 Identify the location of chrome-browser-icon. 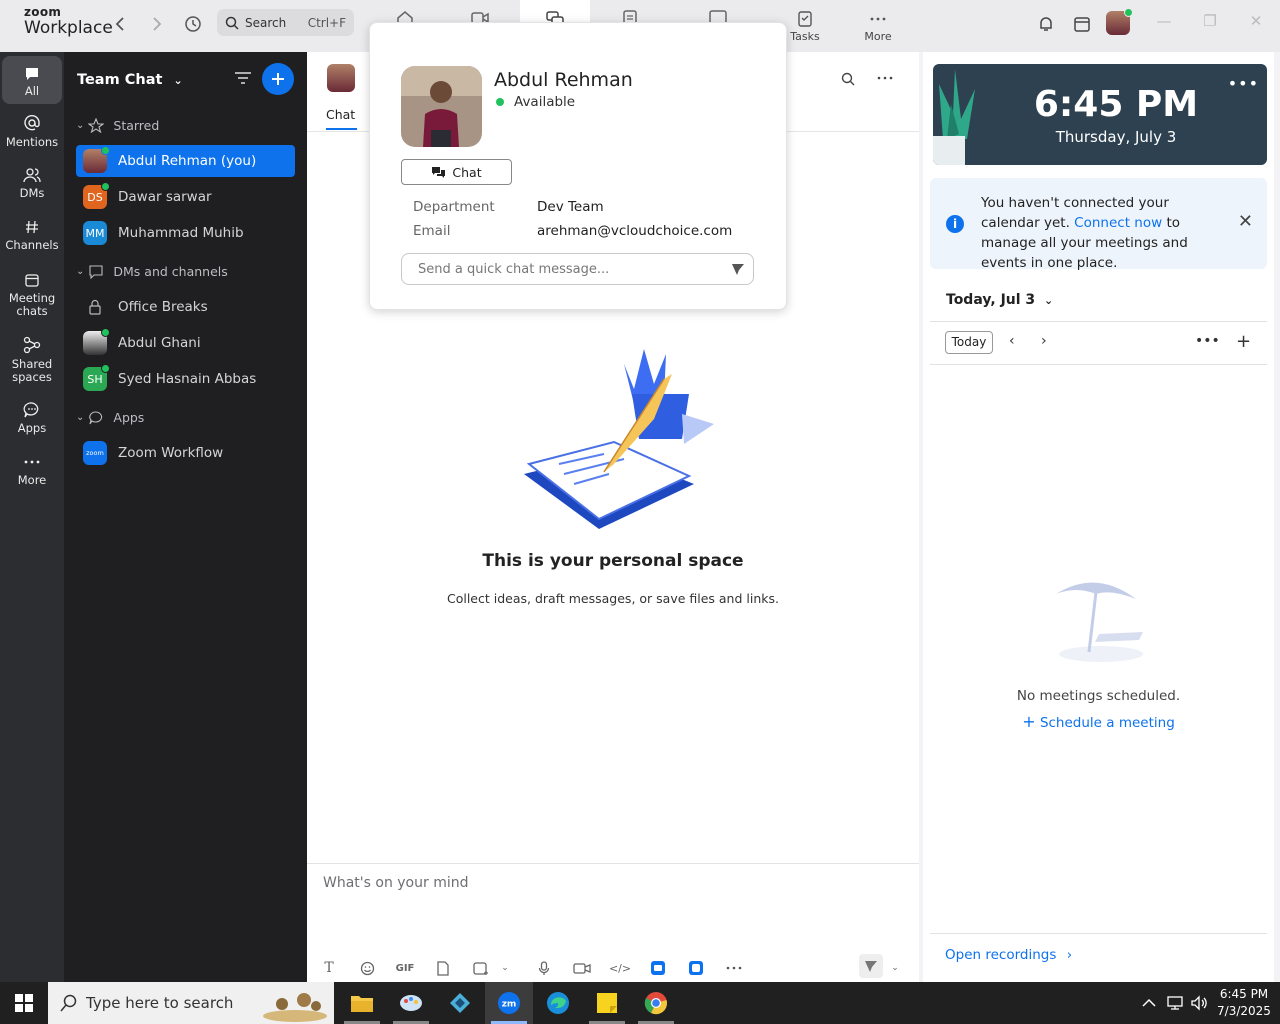
(656, 1003).